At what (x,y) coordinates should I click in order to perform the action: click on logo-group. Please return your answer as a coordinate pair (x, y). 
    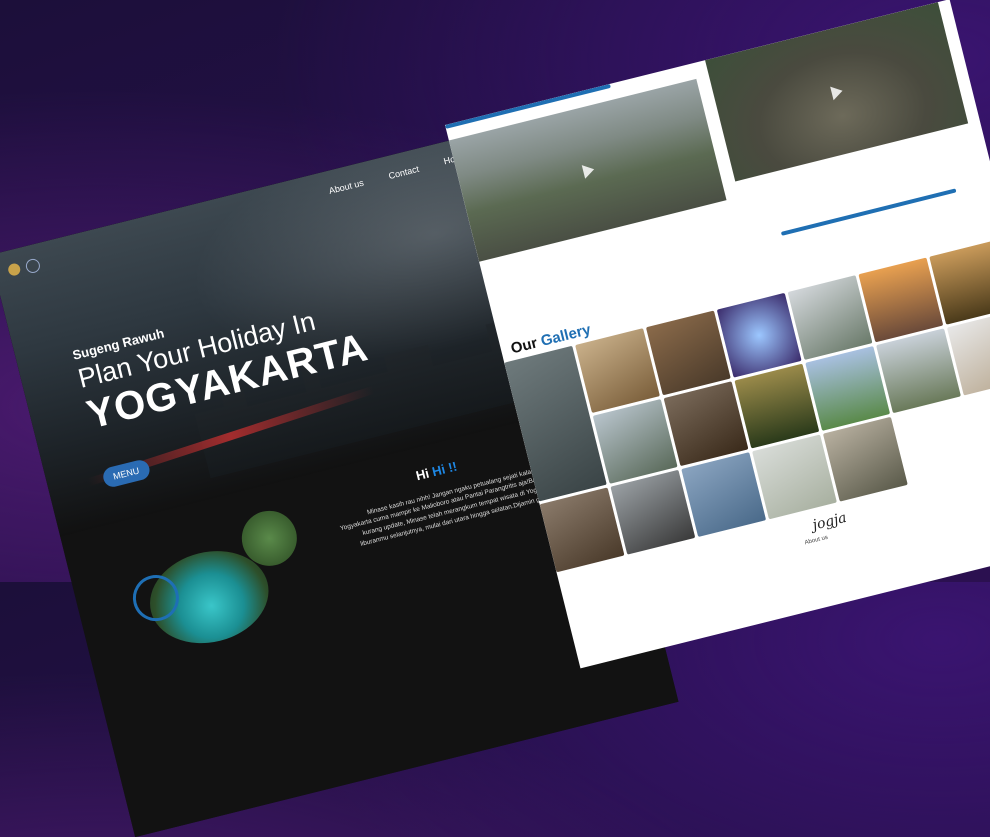
    Looking at the image, I should click on (24, 267).